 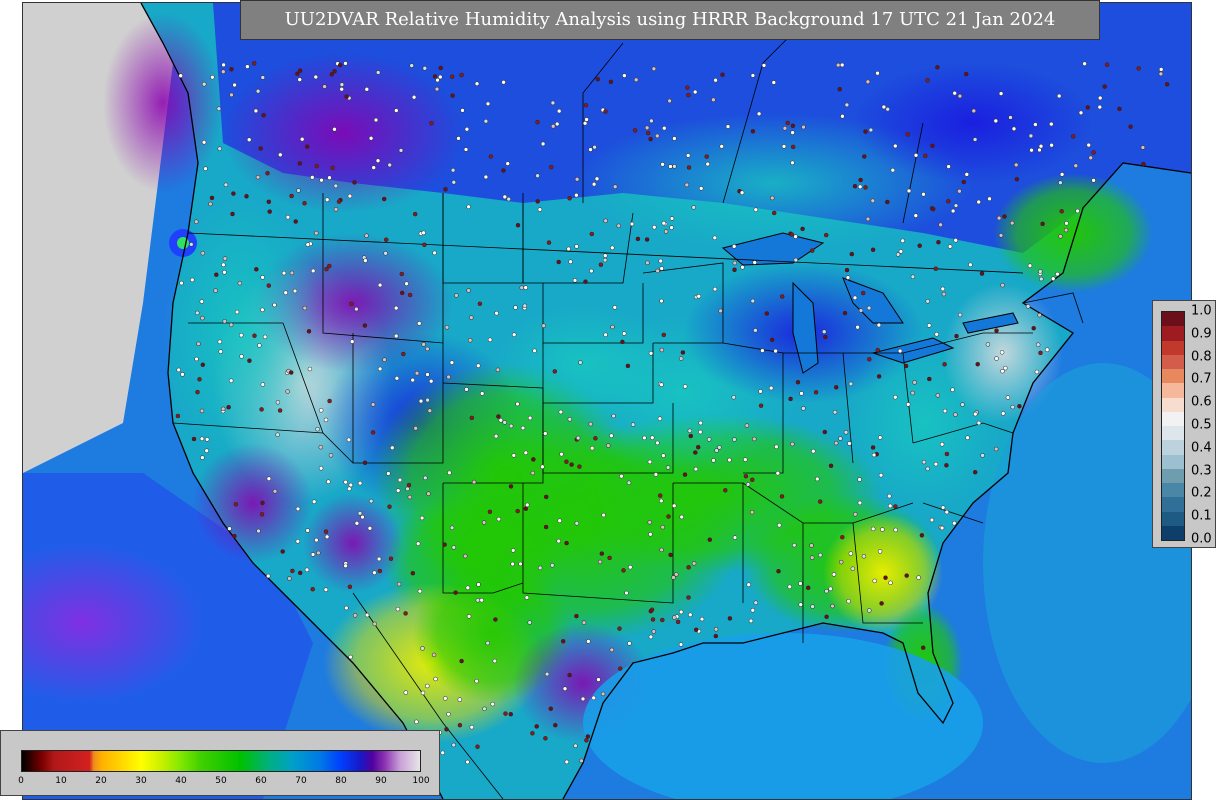 What do you see at coordinates (1201, 357) in the screenshot?
I see `observation-colorbar-tick: 0.8` at bounding box center [1201, 357].